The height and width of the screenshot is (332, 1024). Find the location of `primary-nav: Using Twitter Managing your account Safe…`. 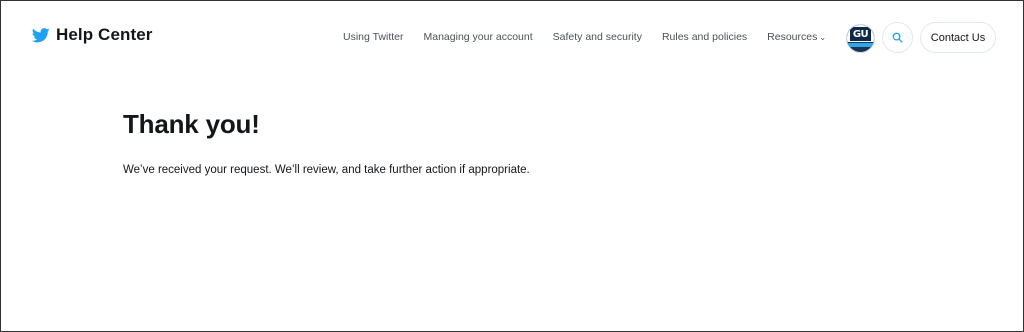

primary-nav: Using Twitter Managing your account Safe… is located at coordinates (584, 37).